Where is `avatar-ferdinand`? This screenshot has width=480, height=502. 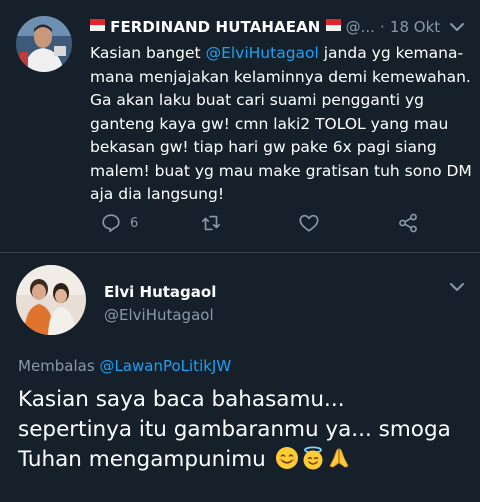
avatar-ferdinand is located at coordinates (44, 44).